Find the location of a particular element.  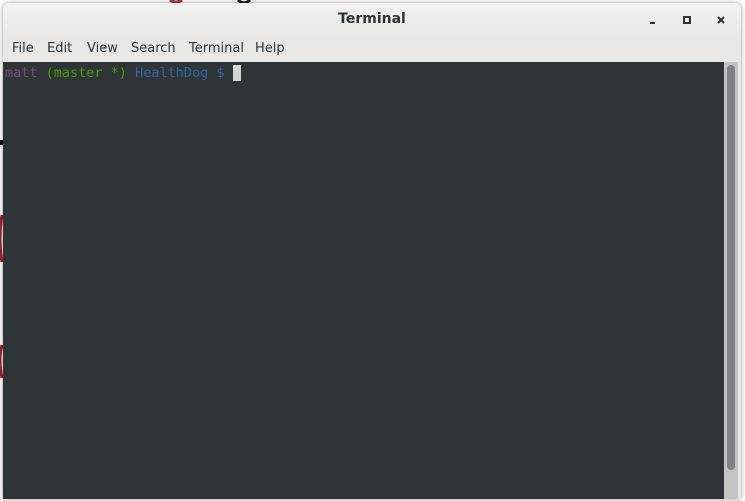

prompt-user: matt is located at coordinates (21, 73).